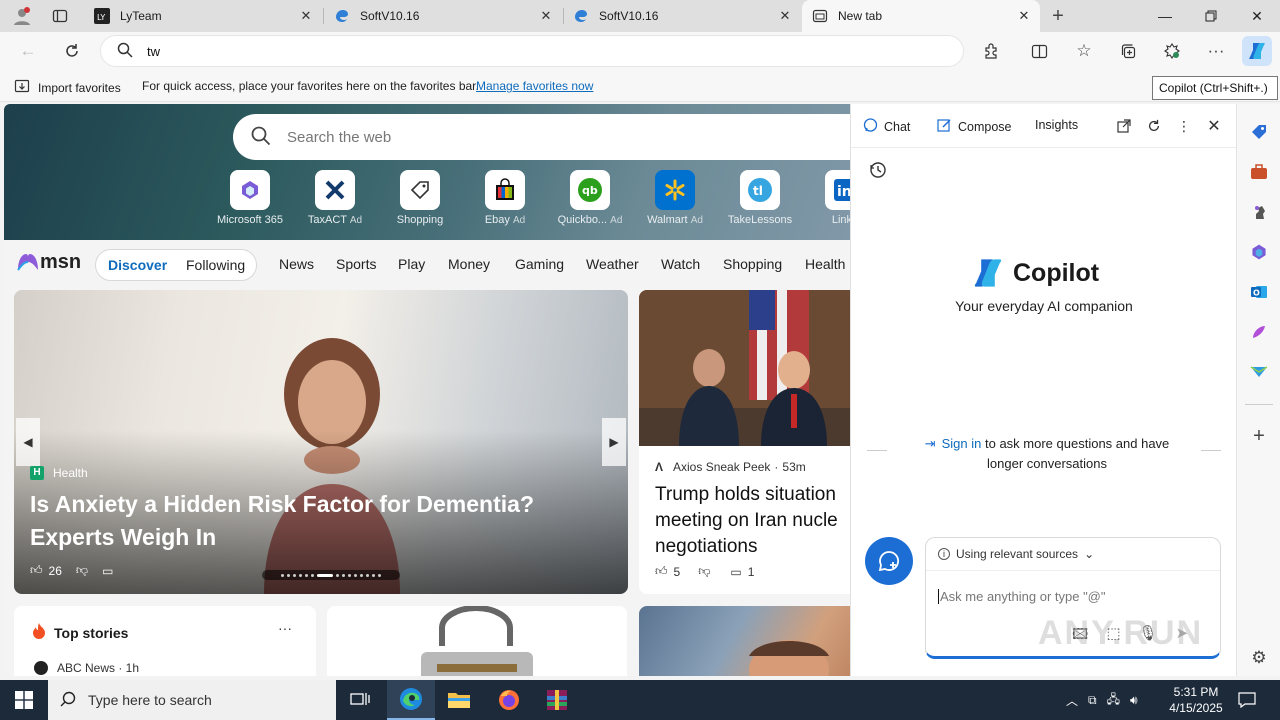 Image resolution: width=1280 pixels, height=720 pixels. Describe the element at coordinates (744, 641) in the screenshot. I see `photo-story-card` at that location.